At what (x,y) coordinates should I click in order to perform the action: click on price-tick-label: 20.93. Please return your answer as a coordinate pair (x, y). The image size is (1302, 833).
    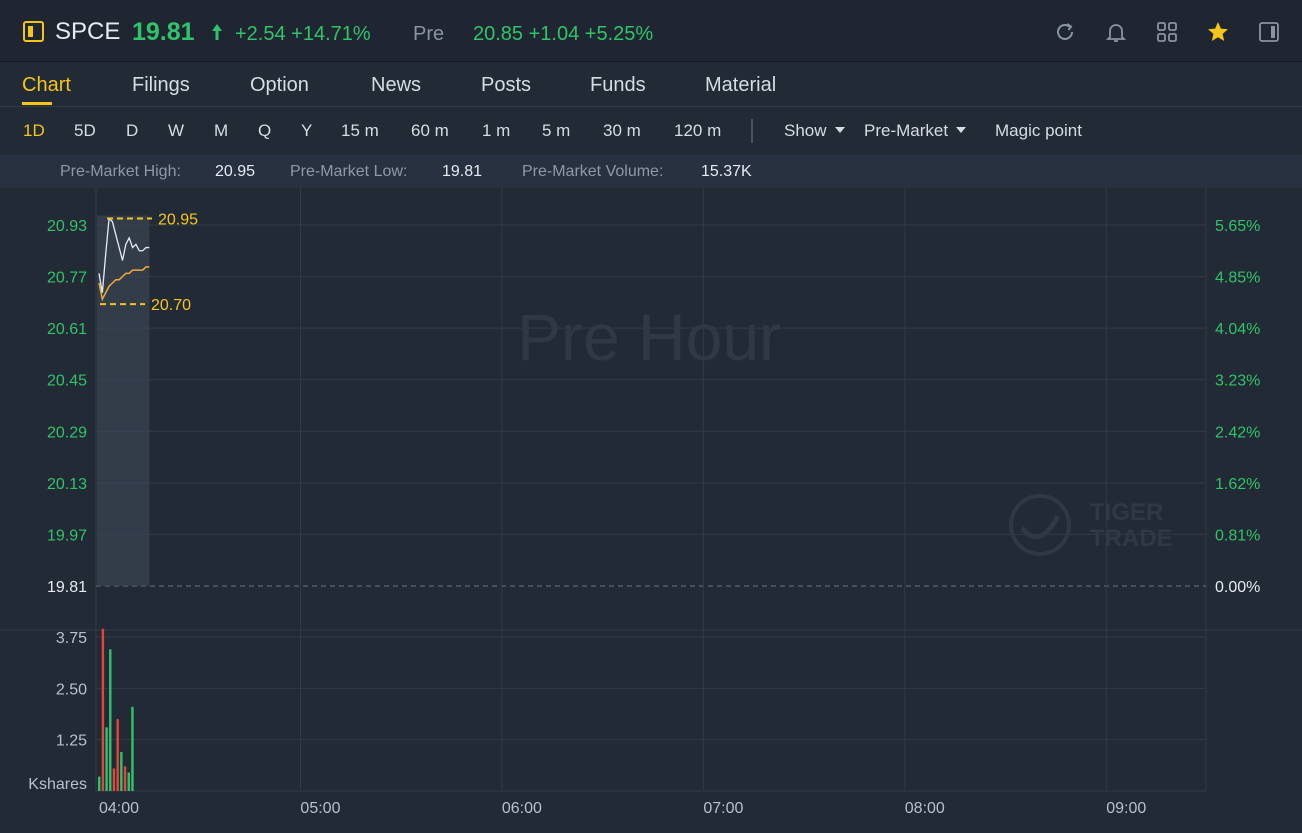
    Looking at the image, I should click on (67, 226).